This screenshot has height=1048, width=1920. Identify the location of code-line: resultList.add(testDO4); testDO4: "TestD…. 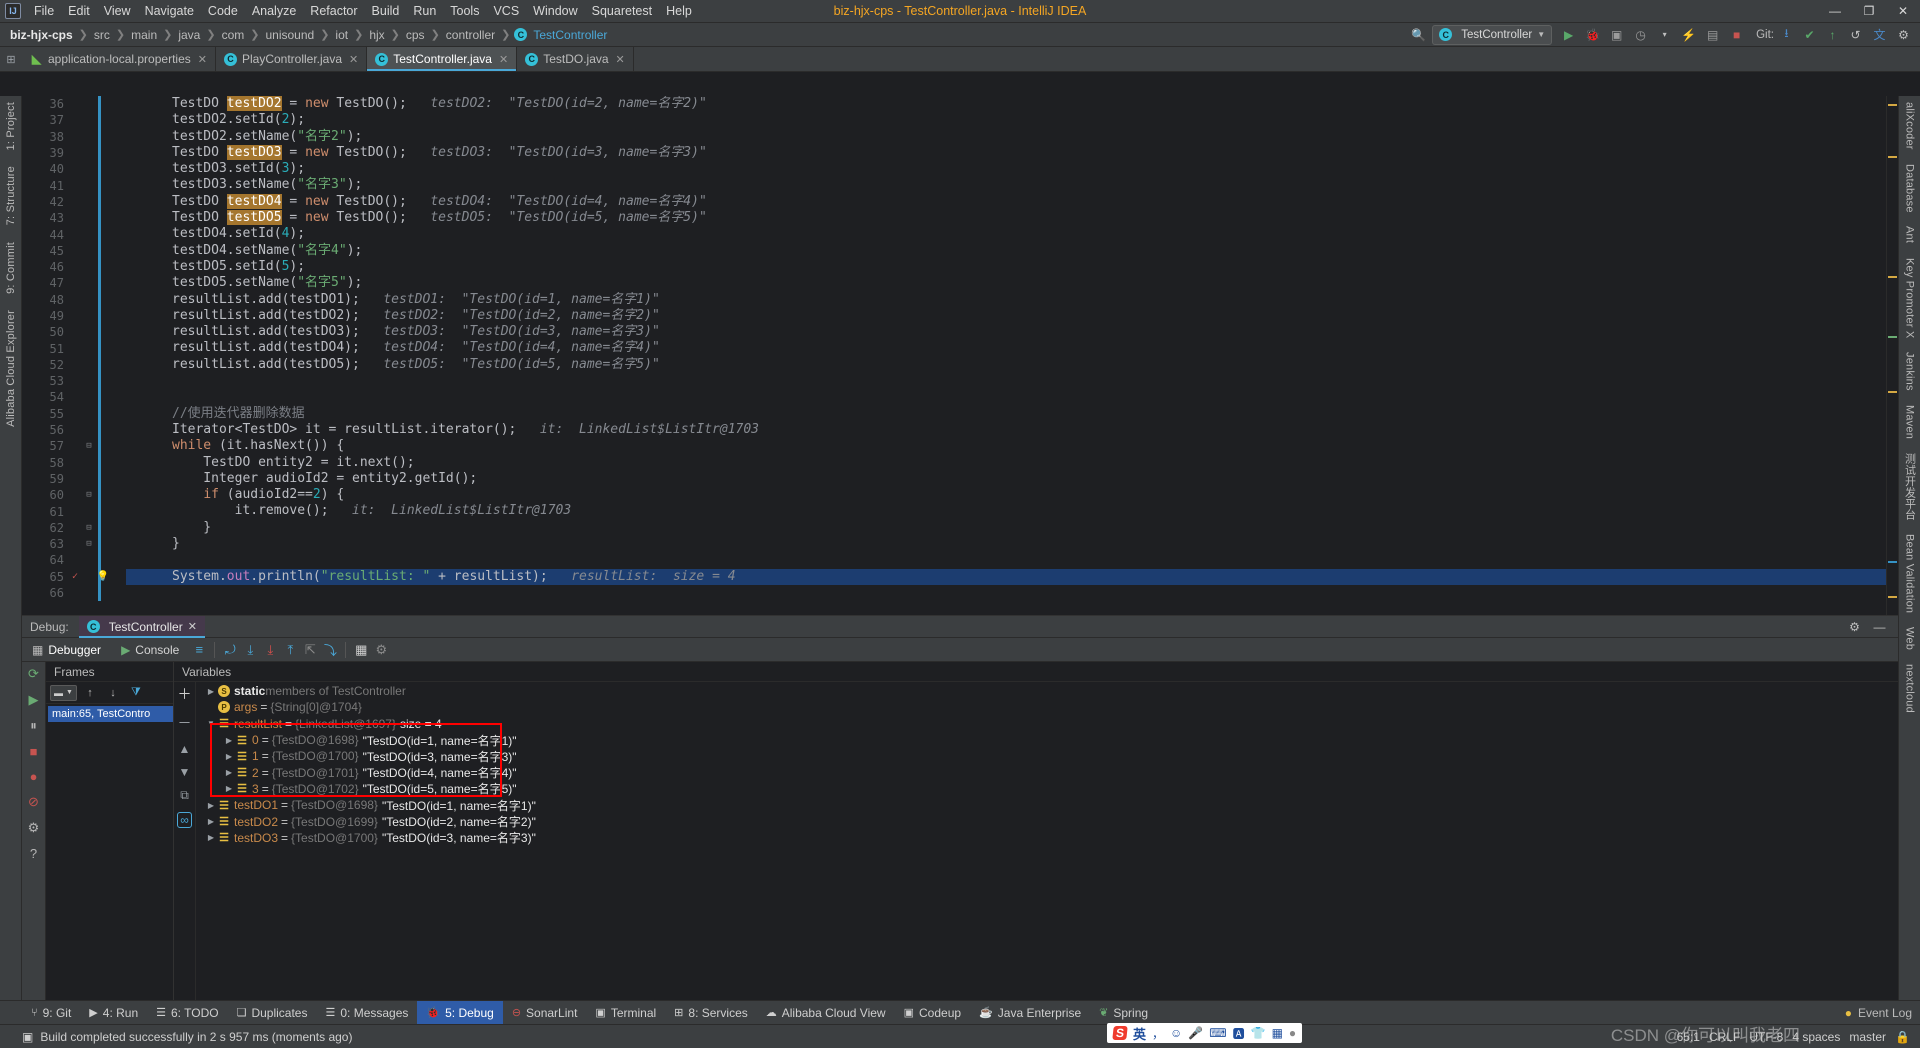
(1006, 348).